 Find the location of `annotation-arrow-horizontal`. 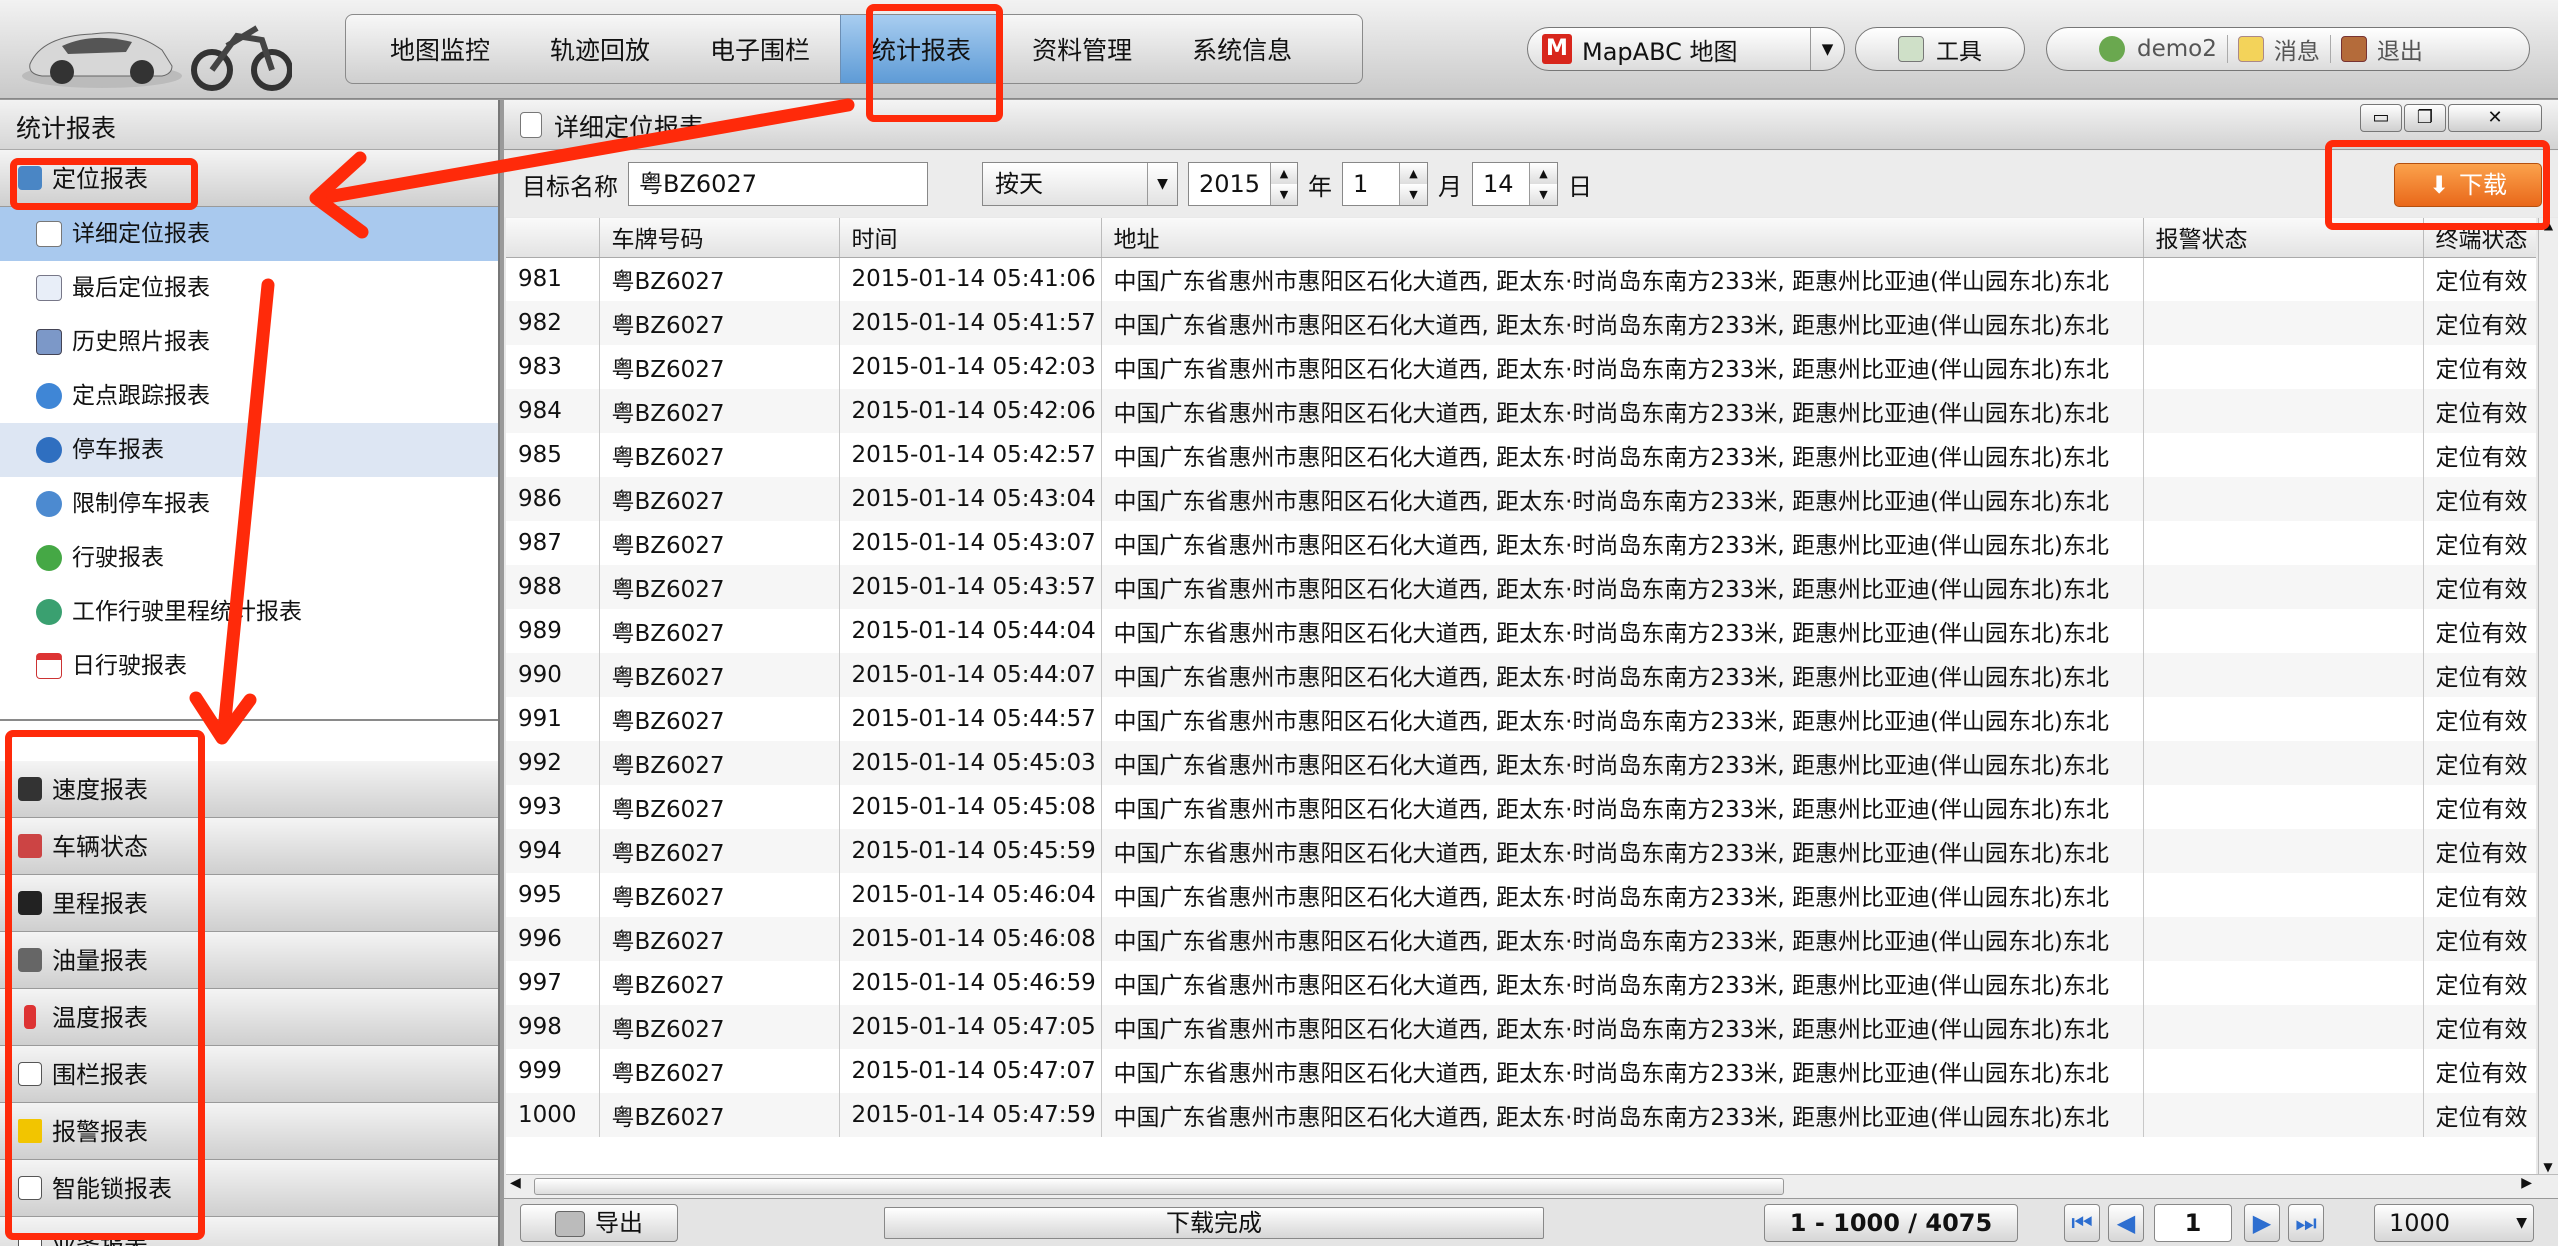

annotation-arrow-horizontal is located at coordinates (585, 151).